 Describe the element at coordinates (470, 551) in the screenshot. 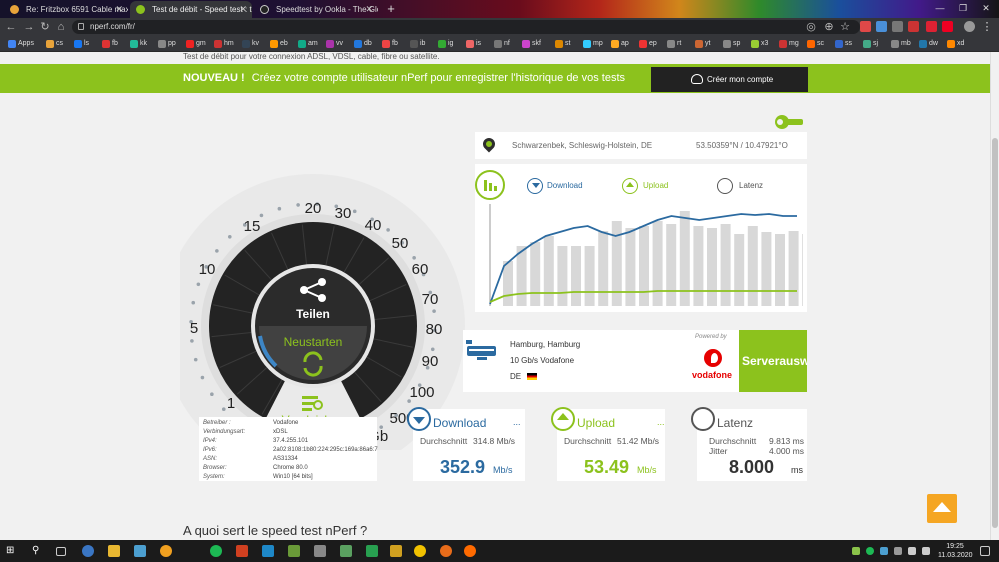

I see `firefox-icon` at that location.